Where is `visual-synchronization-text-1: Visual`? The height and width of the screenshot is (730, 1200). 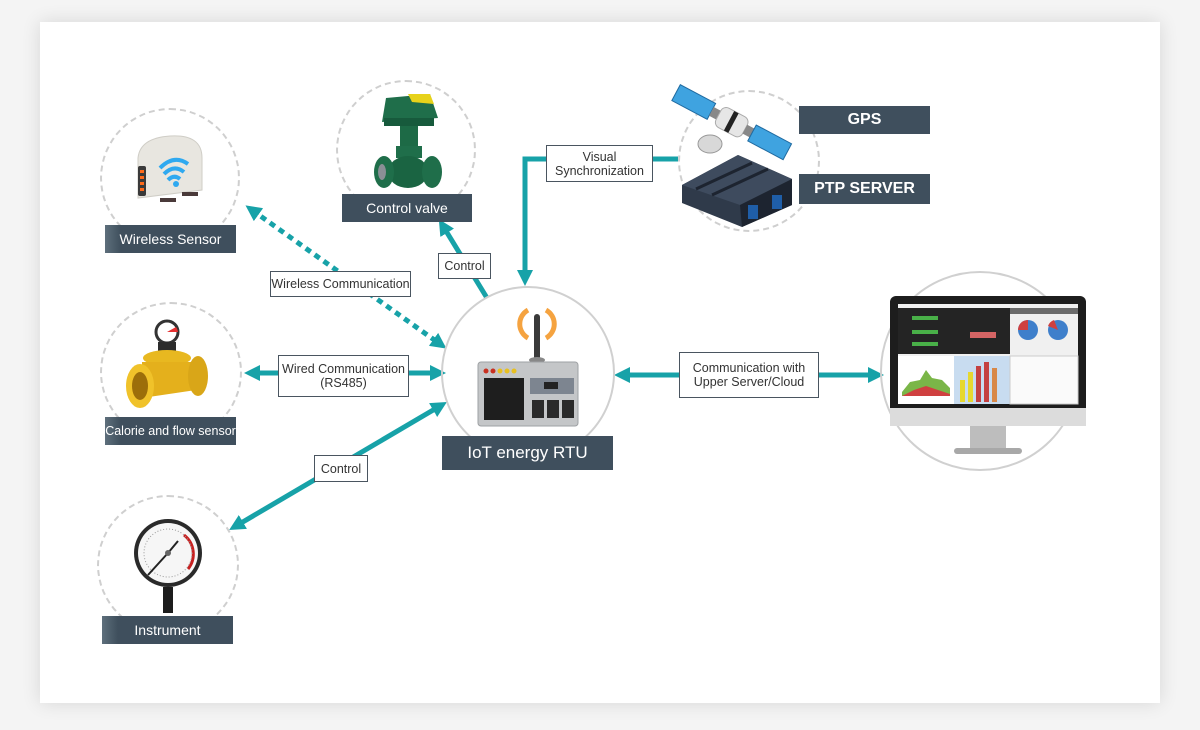 visual-synchronization-text-1: Visual is located at coordinates (599, 156).